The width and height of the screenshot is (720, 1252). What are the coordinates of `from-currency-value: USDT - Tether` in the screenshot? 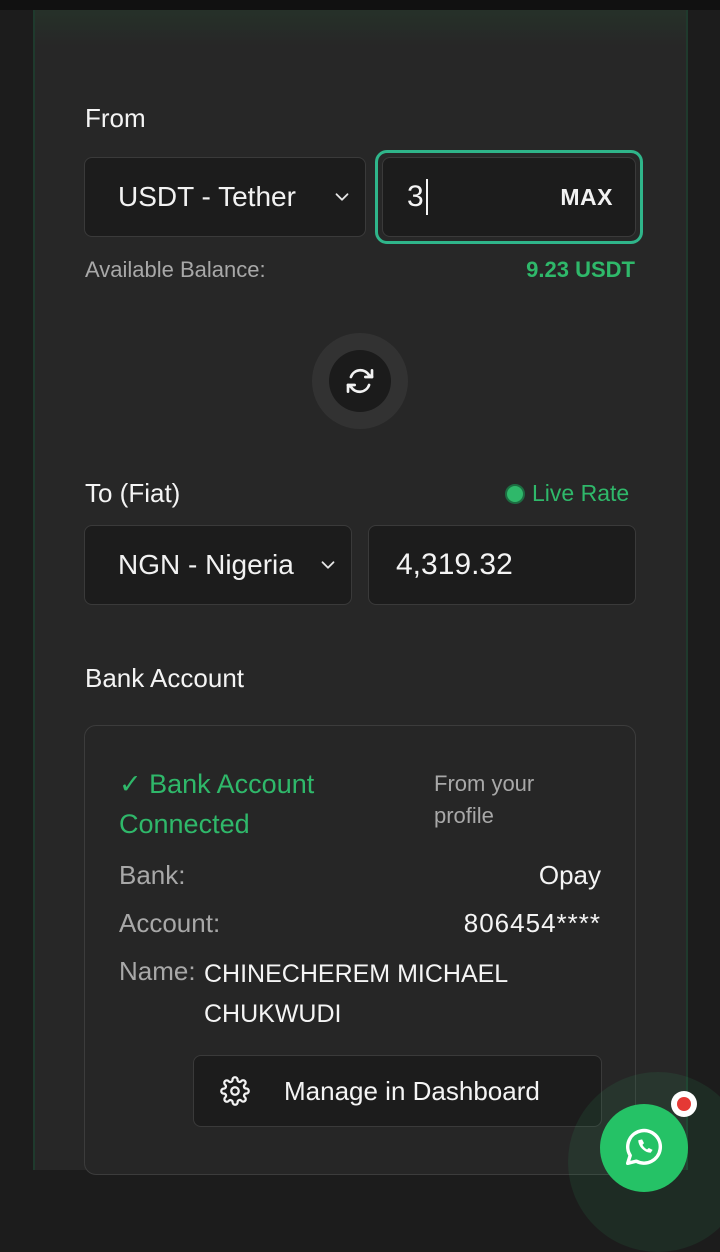 It's located at (207, 196).